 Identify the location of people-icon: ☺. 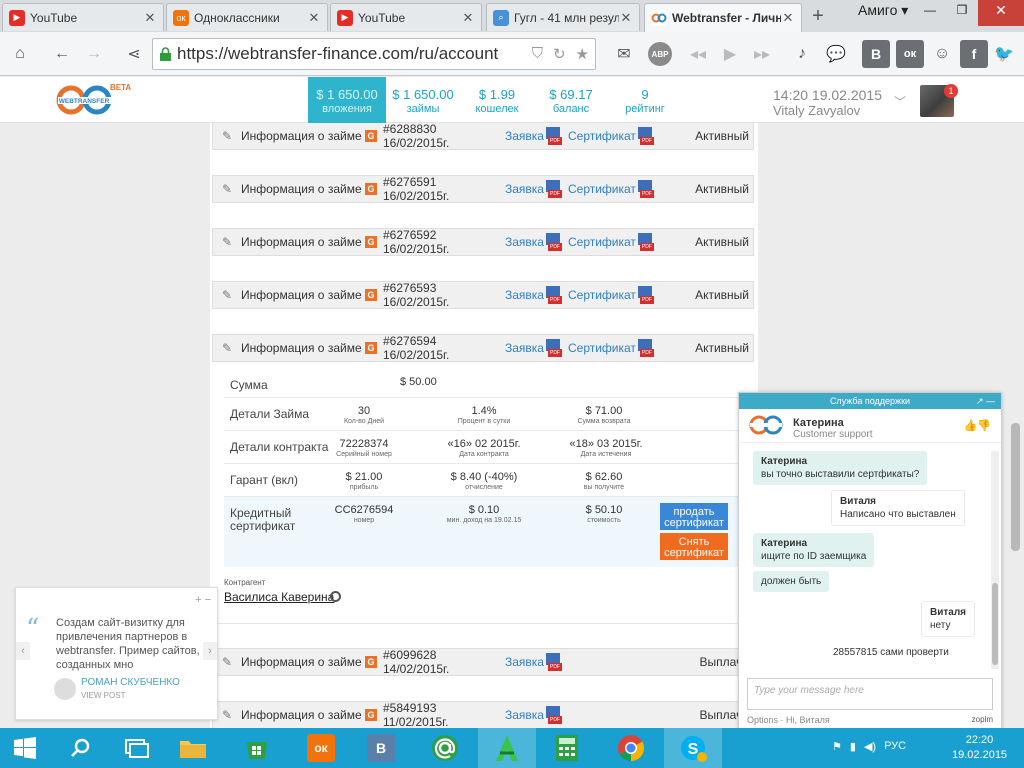
(942, 54).